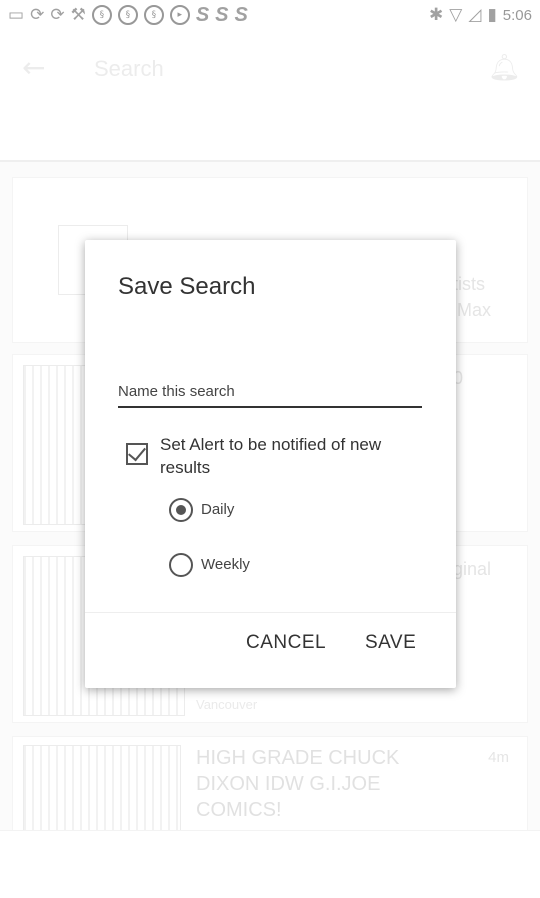 The width and height of the screenshot is (540, 898). I want to click on checkmark-icon, so click(137, 452).